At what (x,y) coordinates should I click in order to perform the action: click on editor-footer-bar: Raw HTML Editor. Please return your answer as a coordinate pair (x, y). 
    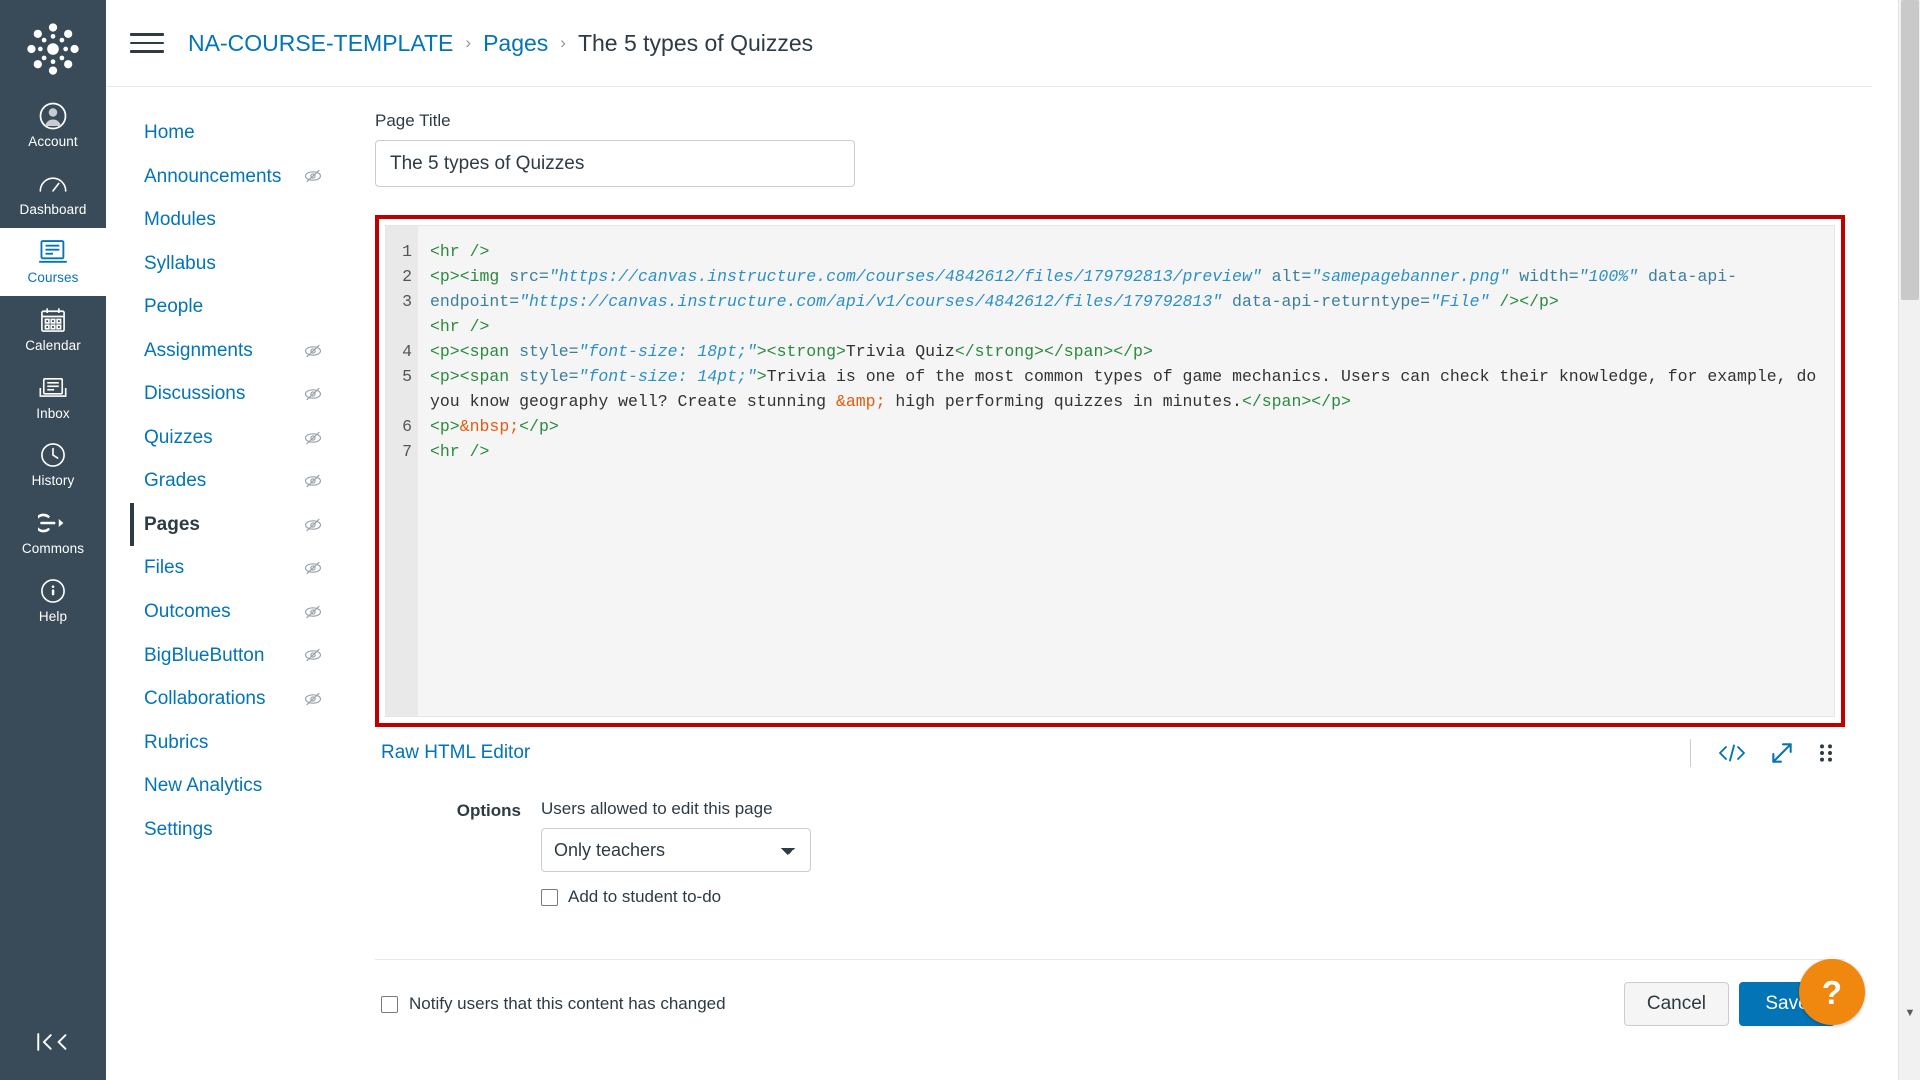
    Looking at the image, I should click on (1110, 753).